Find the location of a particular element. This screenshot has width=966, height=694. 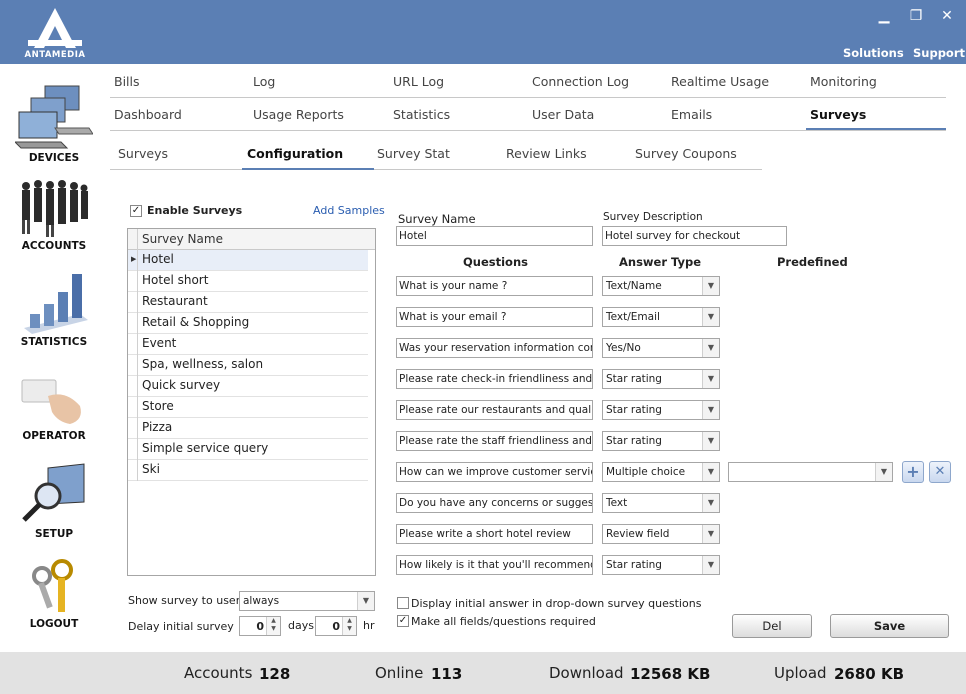

question-input: Please write a short hotel review is located at coordinates (494, 534).